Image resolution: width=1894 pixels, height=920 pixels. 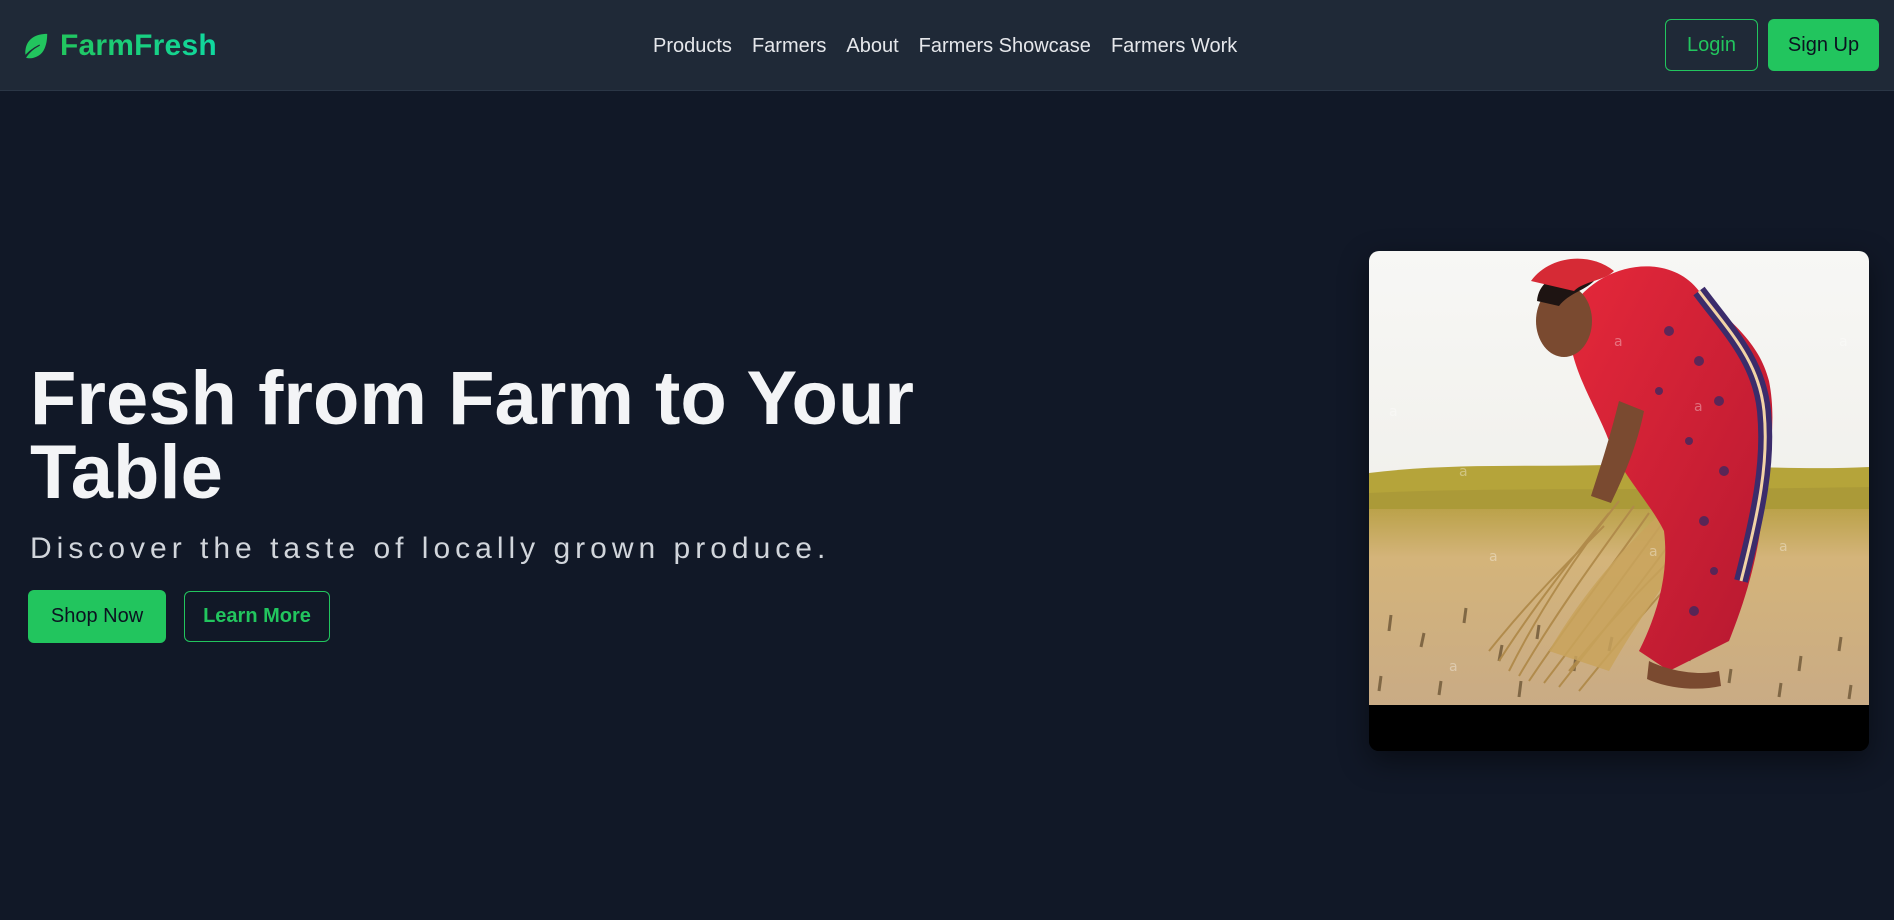 I want to click on shop-now-button: Shop Now, so click(x=97, y=616).